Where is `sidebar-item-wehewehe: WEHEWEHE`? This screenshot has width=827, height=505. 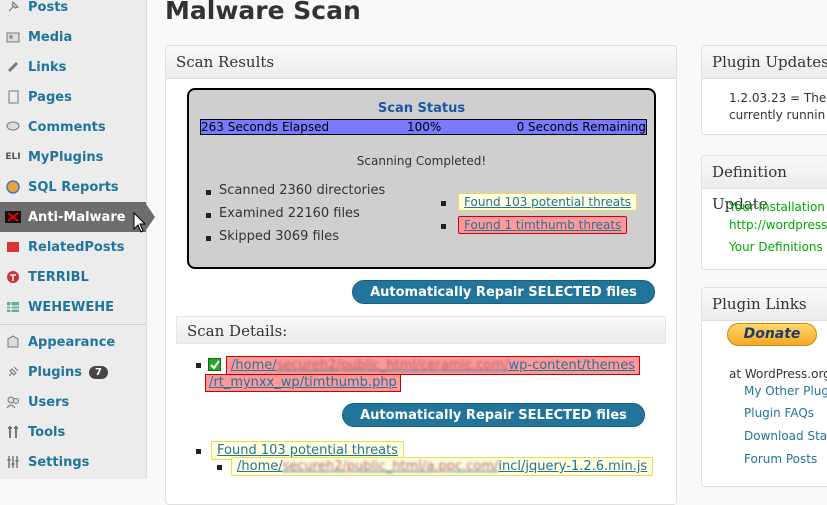
sidebar-item-wehewehe: WEHEWEHE is located at coordinates (73, 307).